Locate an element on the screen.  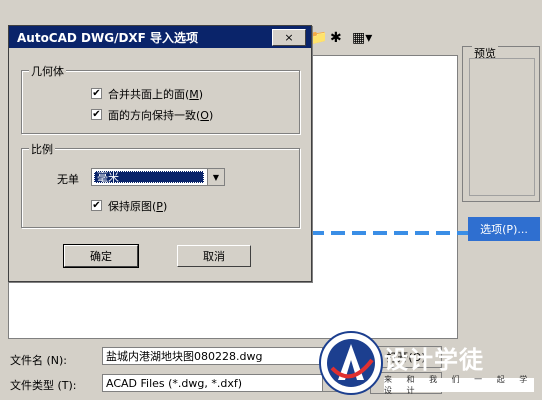
dashed-arrow-icon is located at coordinates (386, 233).